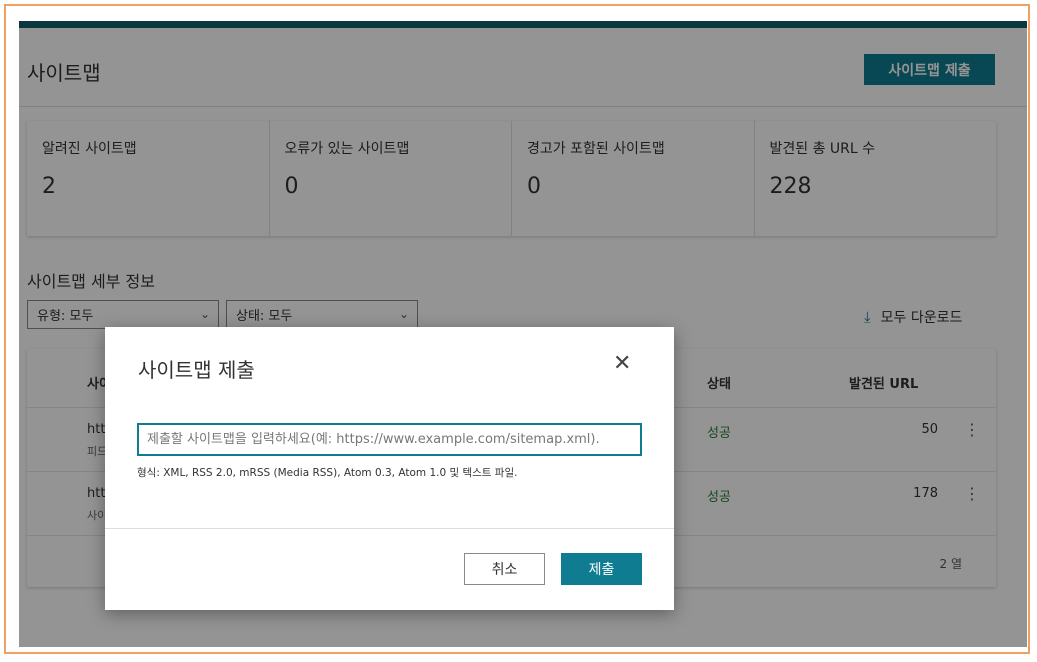  I want to click on close-icon: ✕, so click(622, 364).